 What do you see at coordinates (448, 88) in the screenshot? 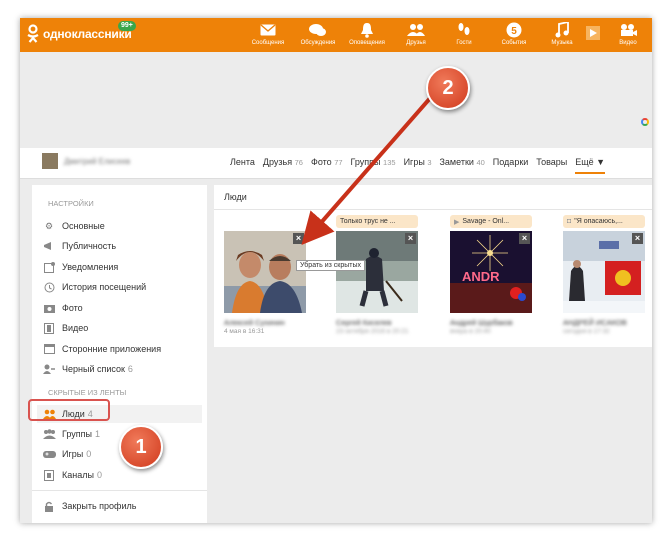
I see `callout-2: 2` at bounding box center [448, 88].